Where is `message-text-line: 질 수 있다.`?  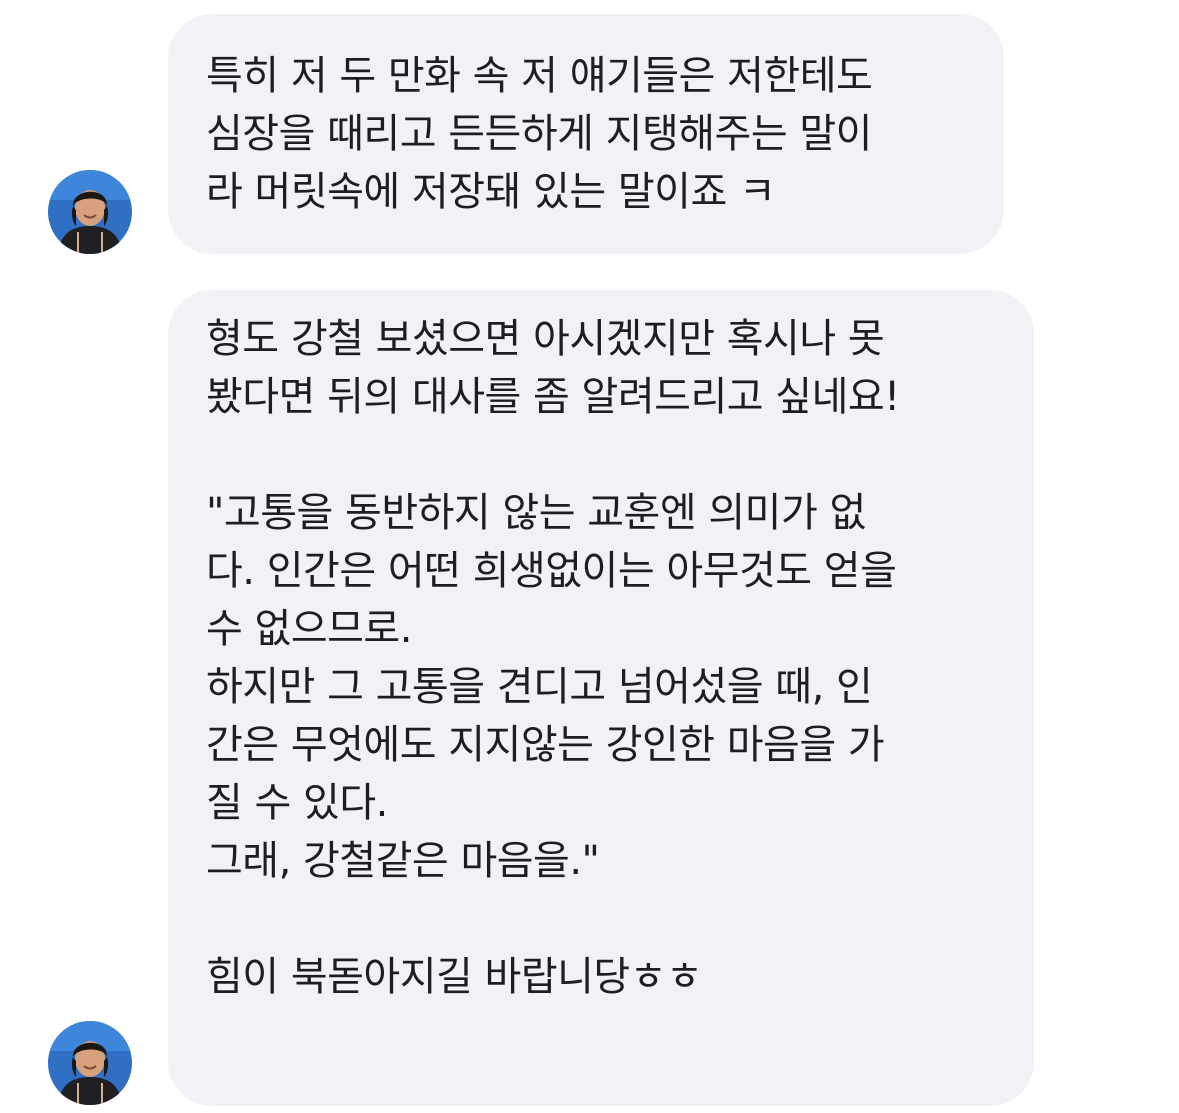 message-text-line: 질 수 있다. is located at coordinates (297, 803).